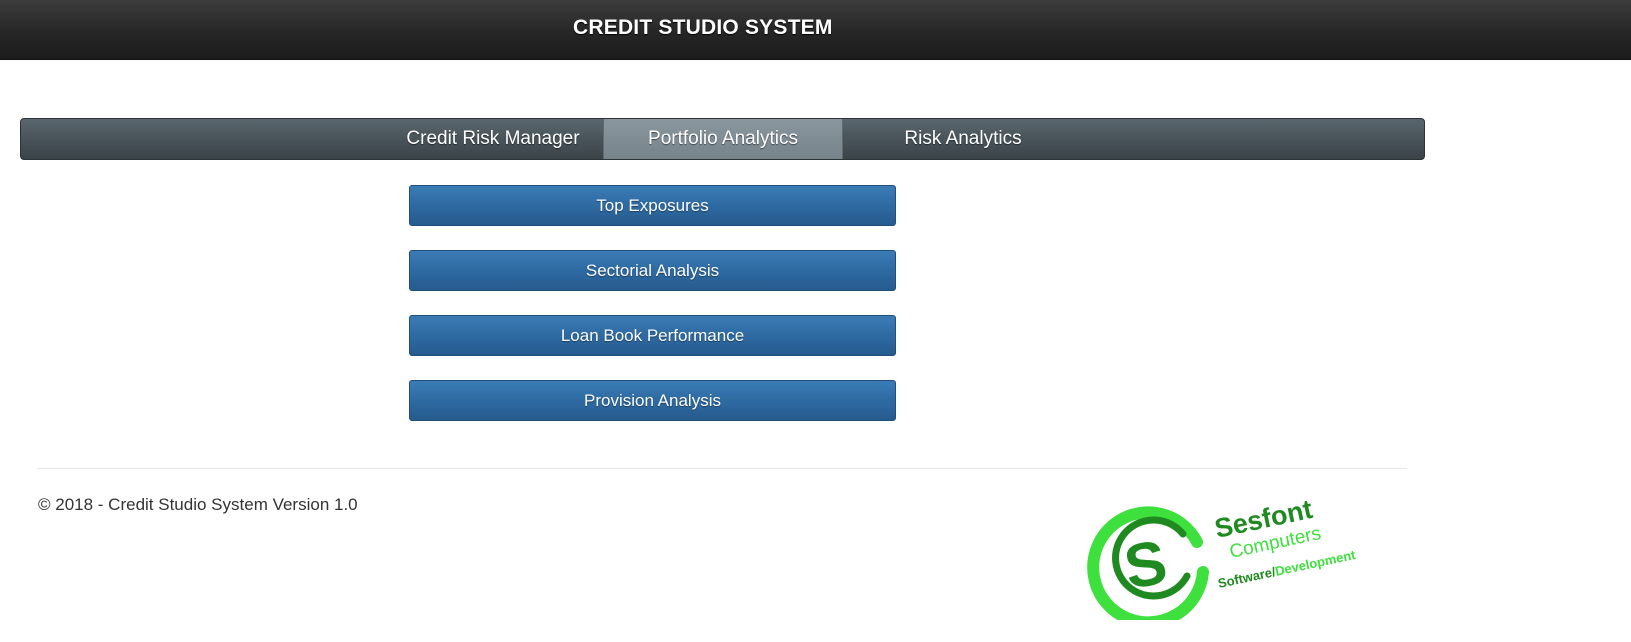 This screenshot has height=642, width=1631. I want to click on logo-line3b: Development, so click(1316, 563).